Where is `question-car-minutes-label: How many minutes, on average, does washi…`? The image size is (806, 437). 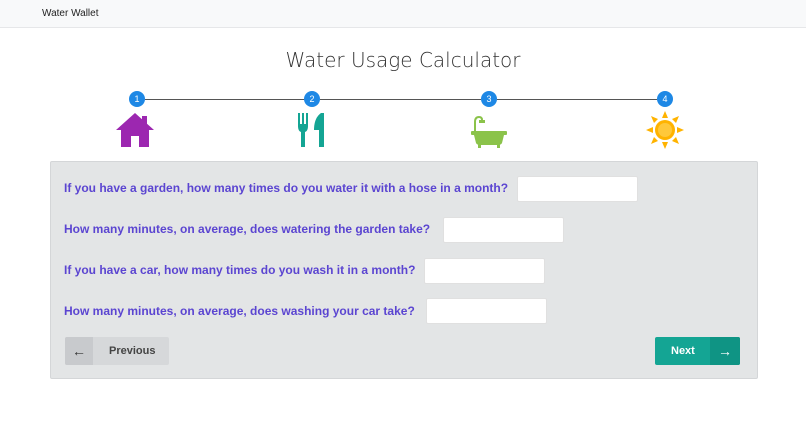
question-car-minutes-label: How many minutes, on average, does washi… is located at coordinates (239, 311).